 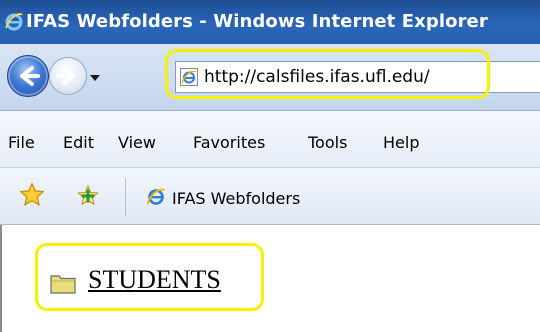 I want to click on menu-favorites: Favorites, so click(x=229, y=142).